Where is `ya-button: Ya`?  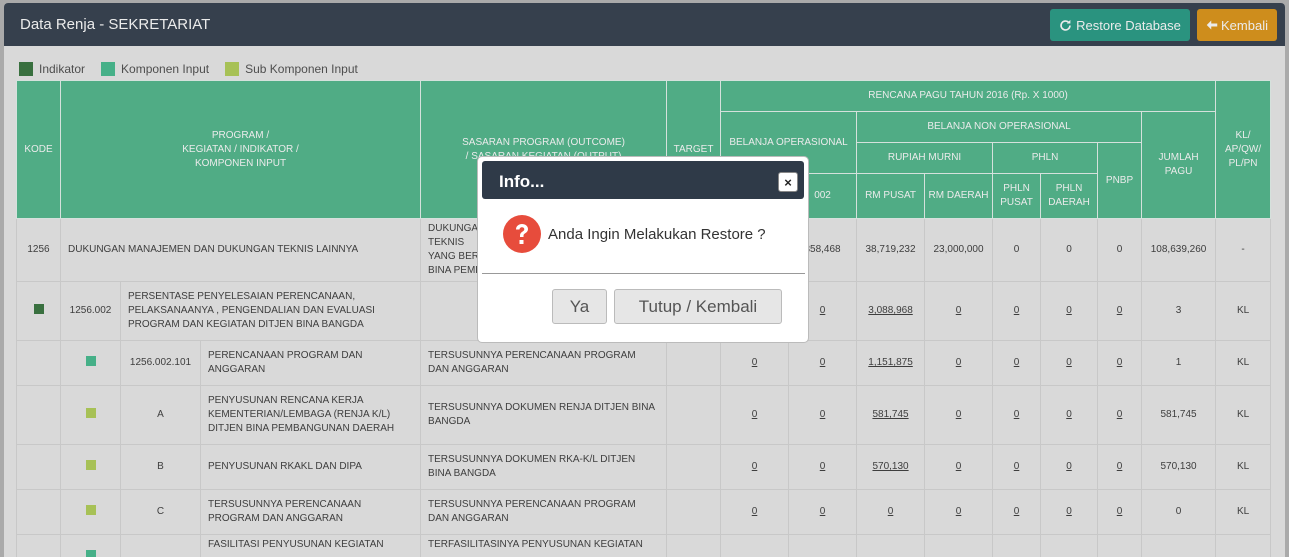
ya-button: Ya is located at coordinates (579, 306).